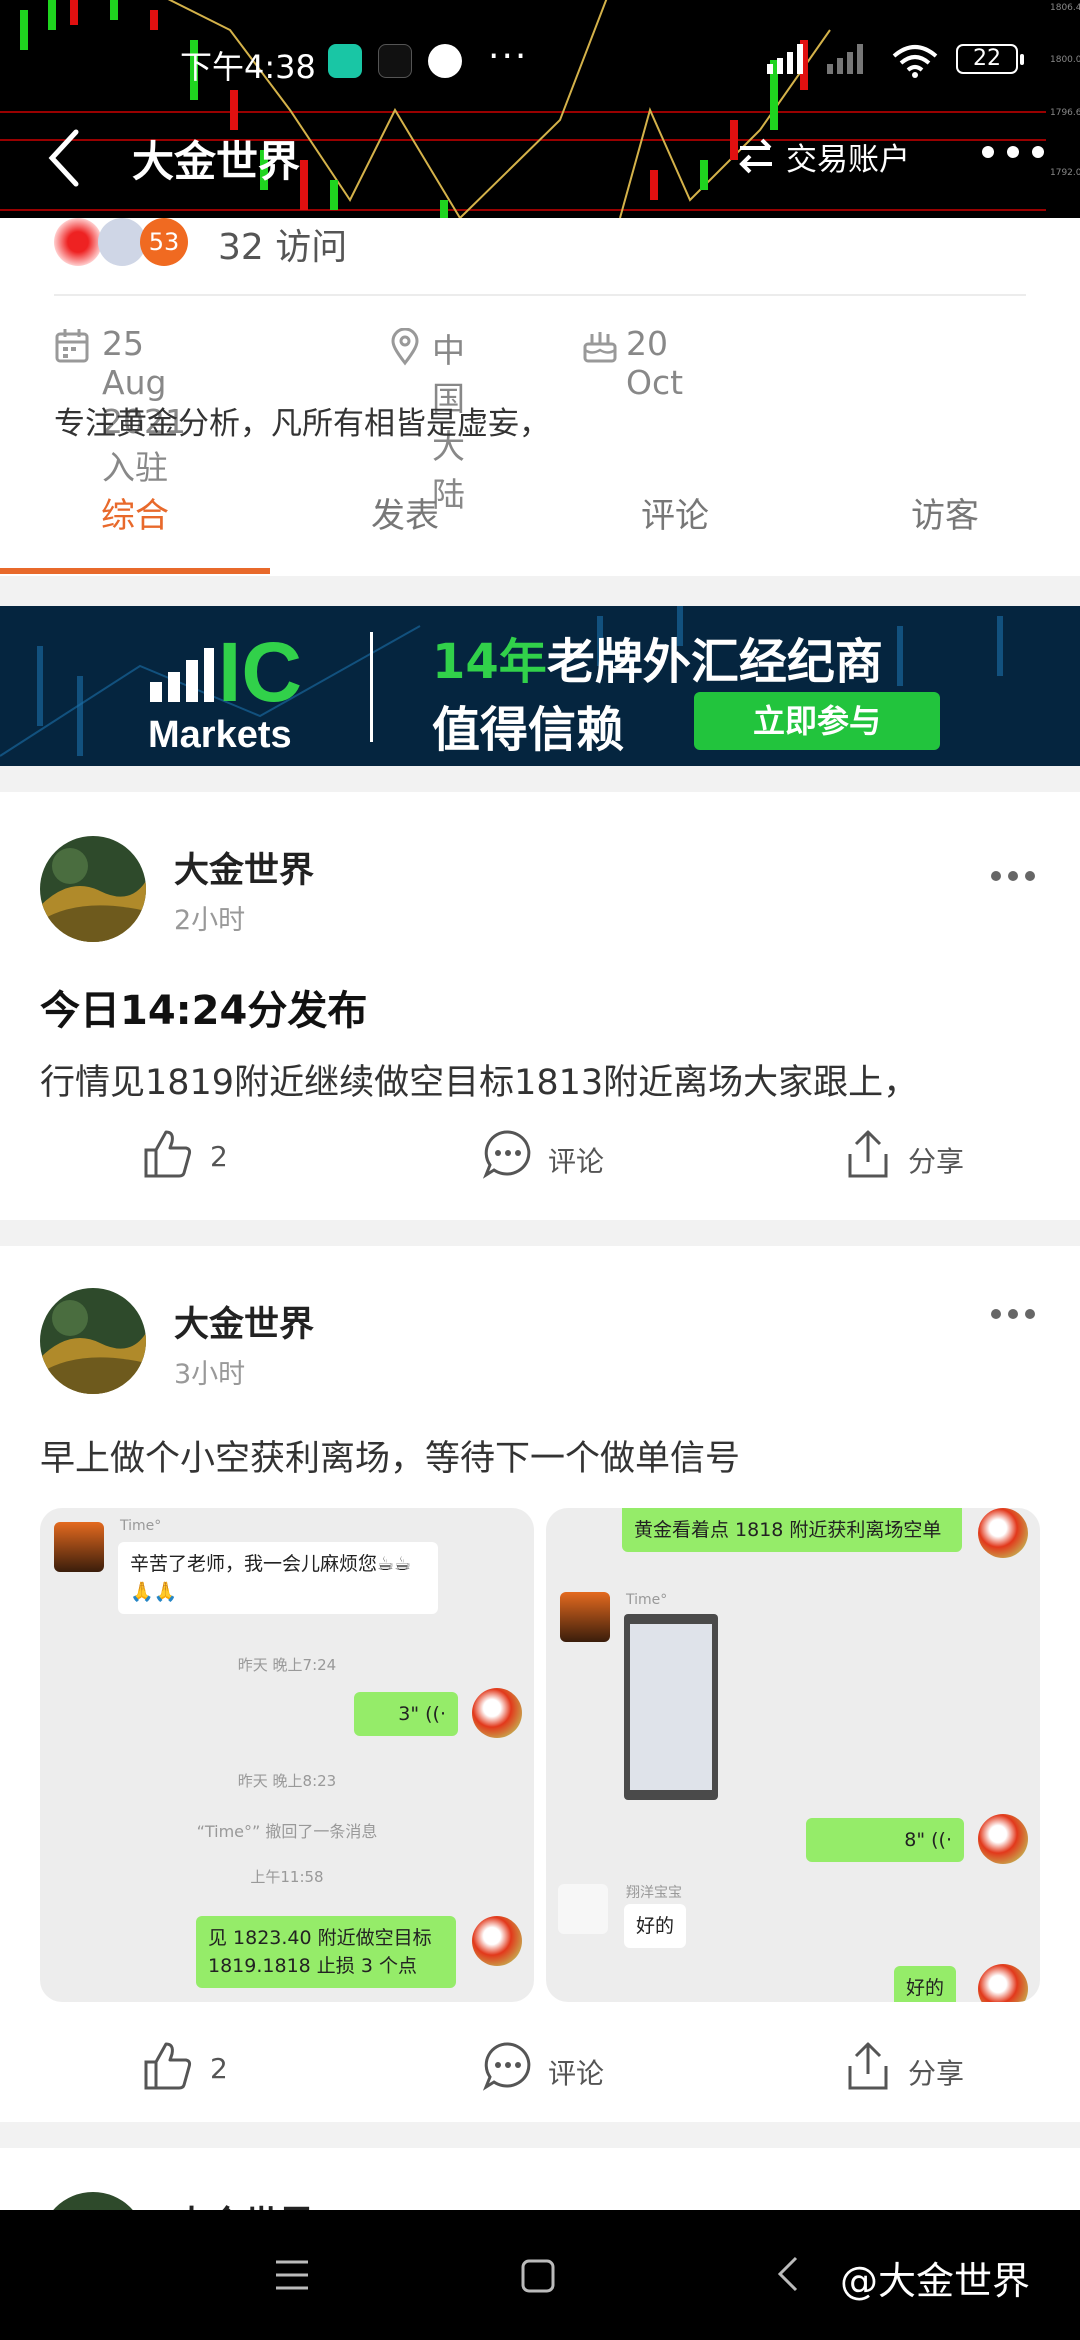 This screenshot has width=1080, height=2340. What do you see at coordinates (1065, 113) in the screenshot?
I see `svg-text: 1796.6` at bounding box center [1065, 113].